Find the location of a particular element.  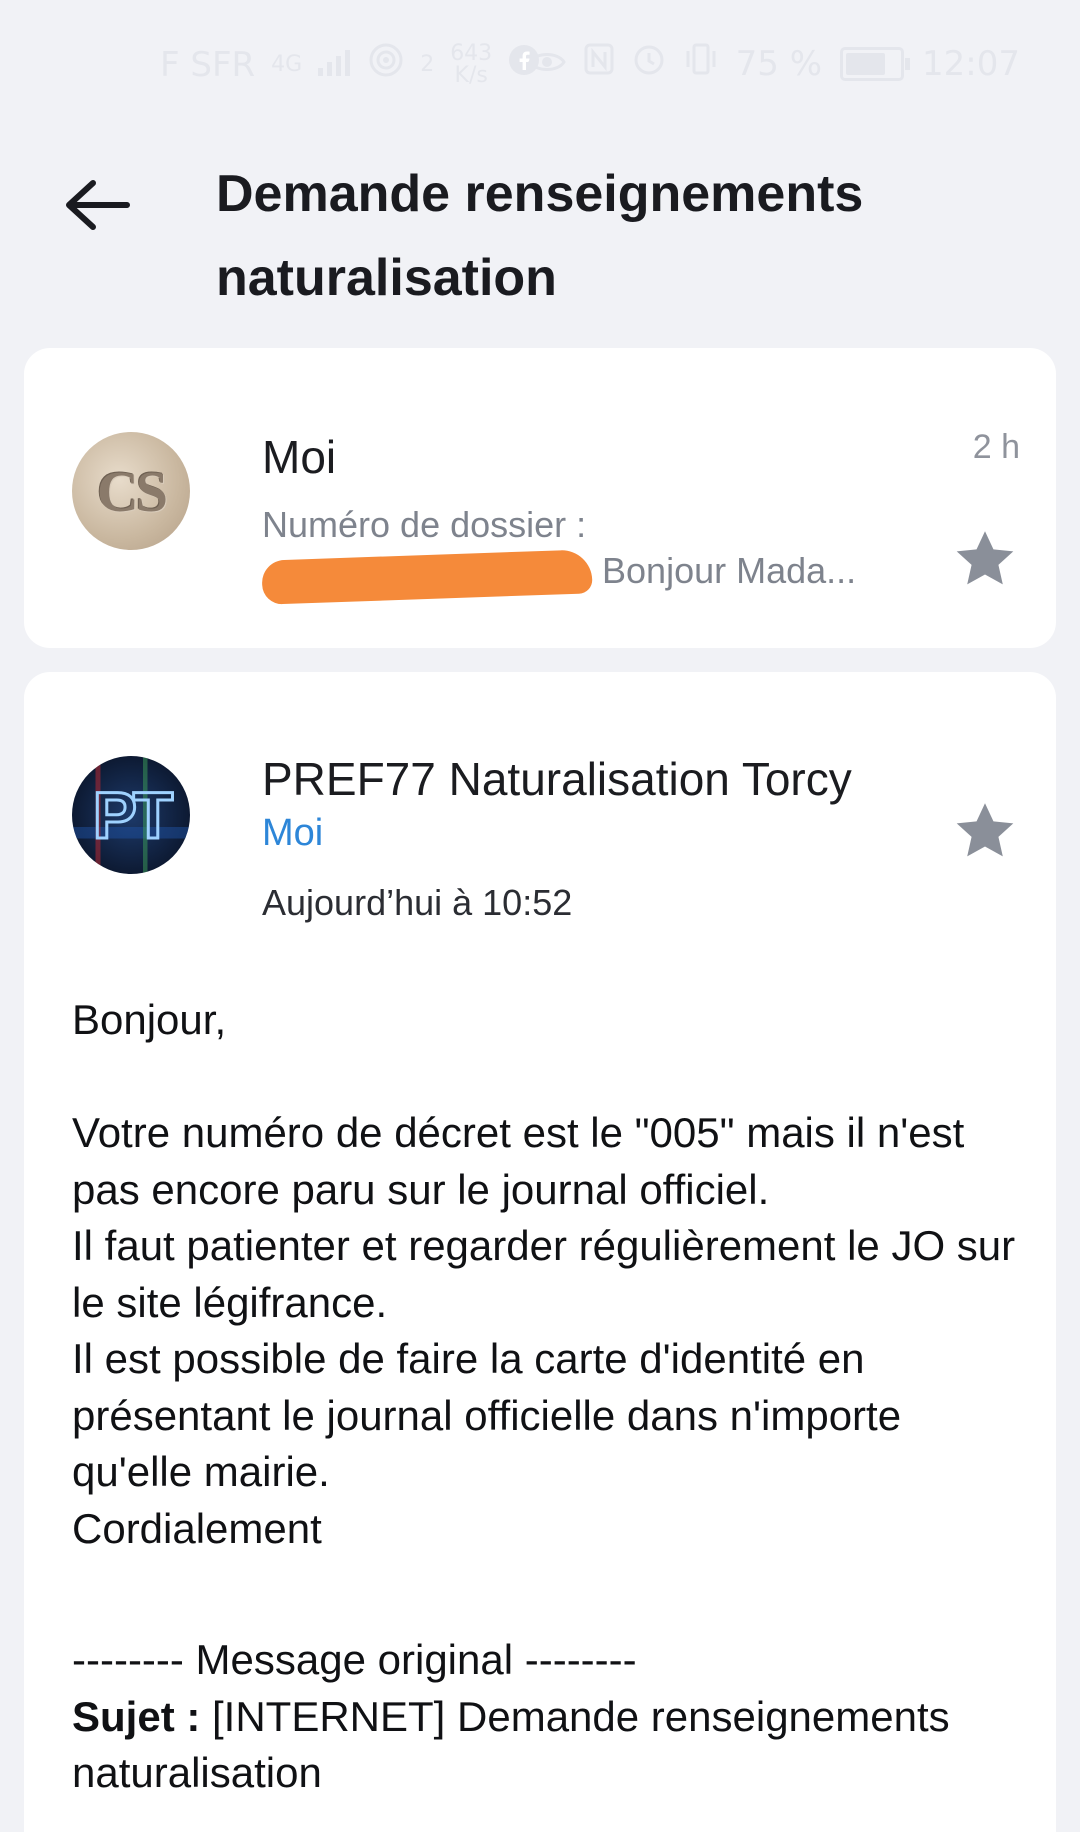

redacted-dossier-number is located at coordinates (427, 577).